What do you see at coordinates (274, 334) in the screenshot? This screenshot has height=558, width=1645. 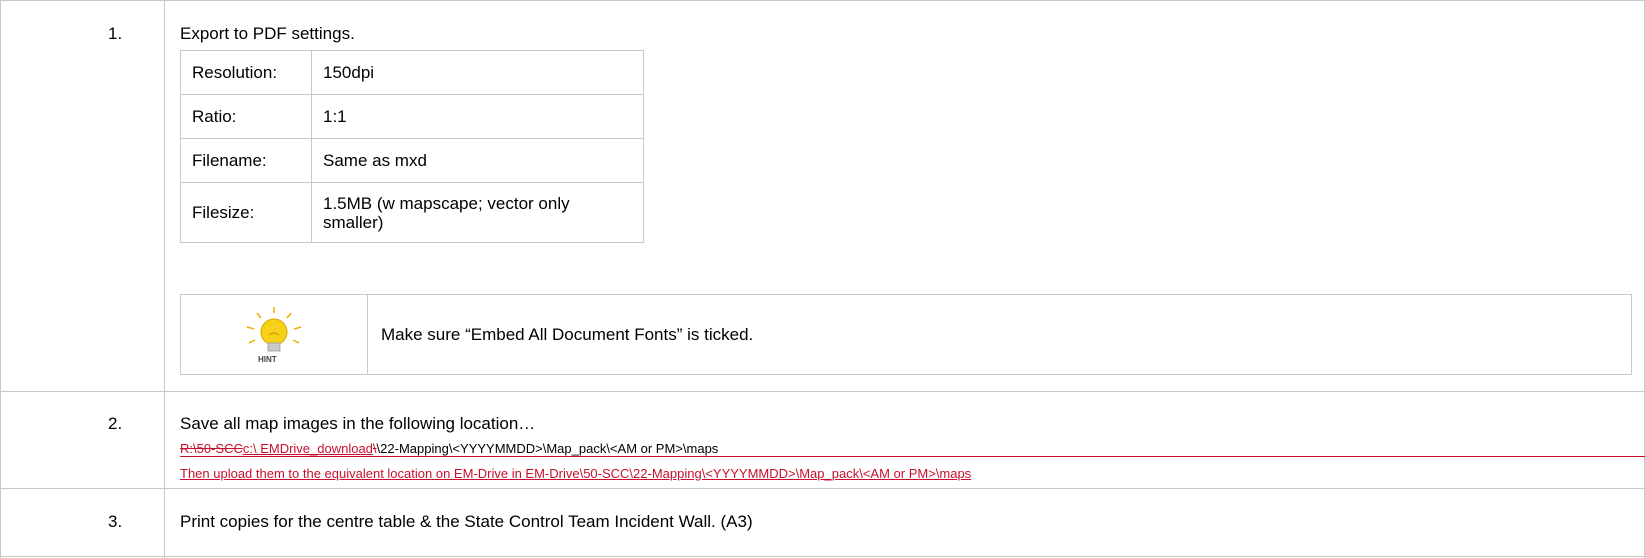 I see `hint-icon-cell: HINT` at bounding box center [274, 334].